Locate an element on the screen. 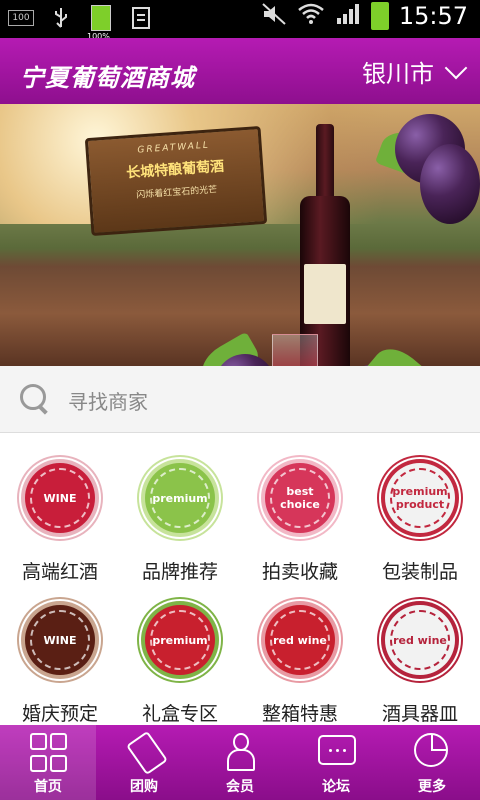 This screenshot has width=480, height=800. wine-glass is located at coordinates (295, 350).